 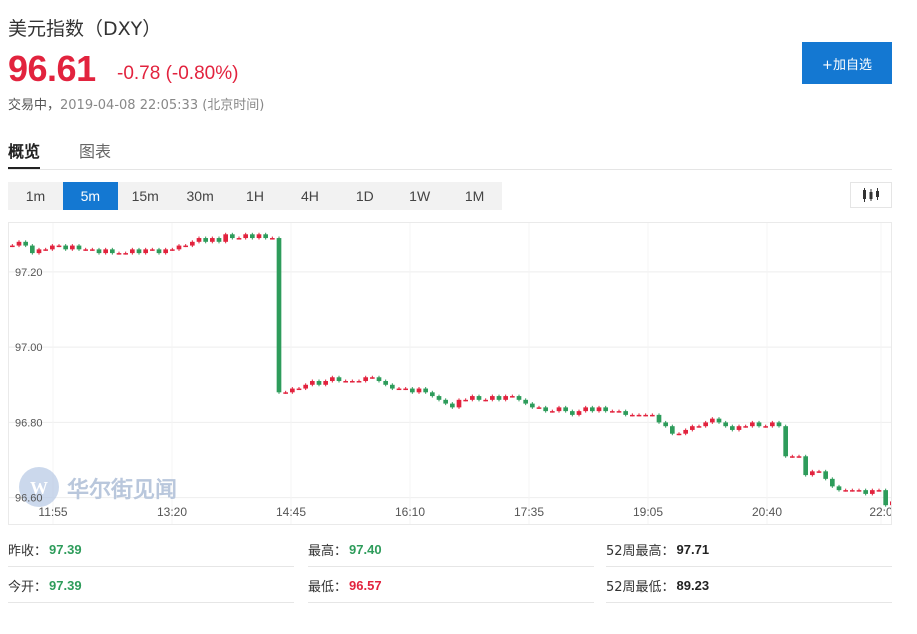 I want to click on period-5m: 5m, so click(x=90, y=196).